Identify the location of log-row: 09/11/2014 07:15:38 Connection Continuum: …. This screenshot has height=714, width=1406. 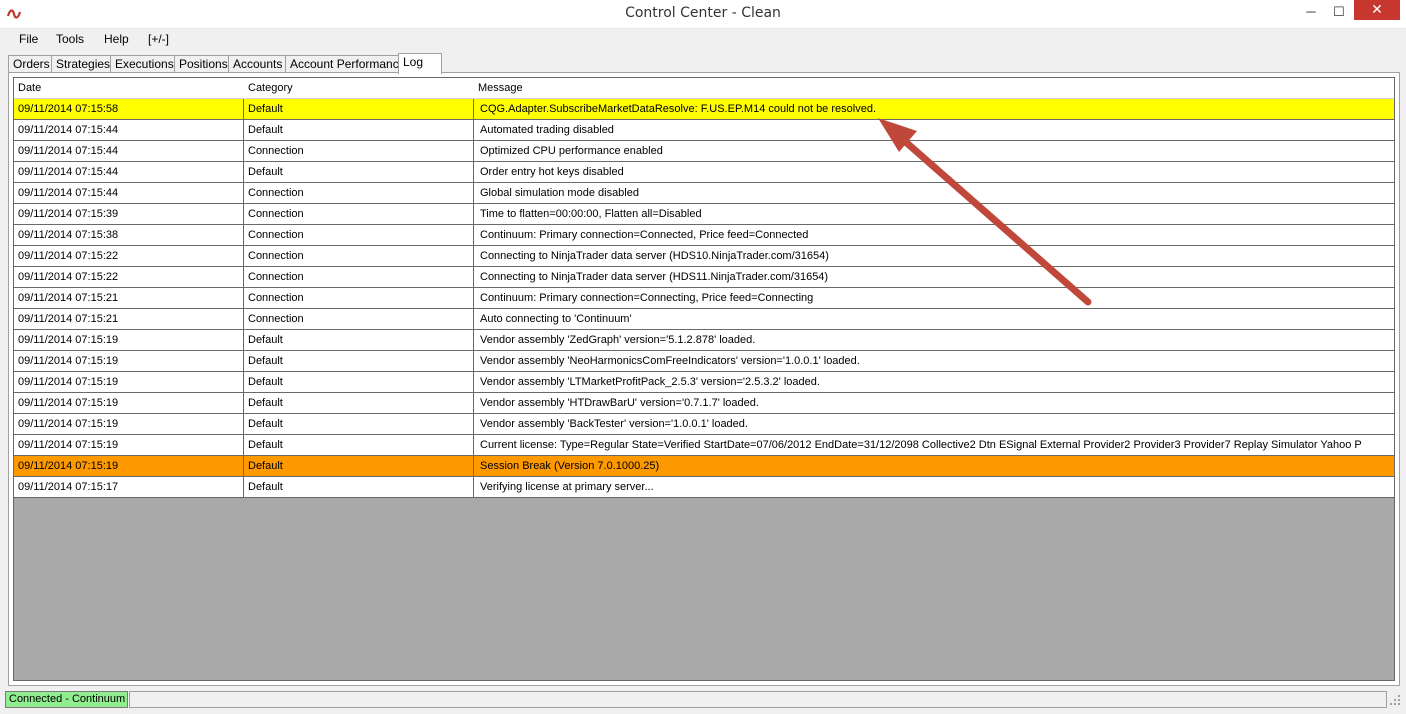
(704, 235).